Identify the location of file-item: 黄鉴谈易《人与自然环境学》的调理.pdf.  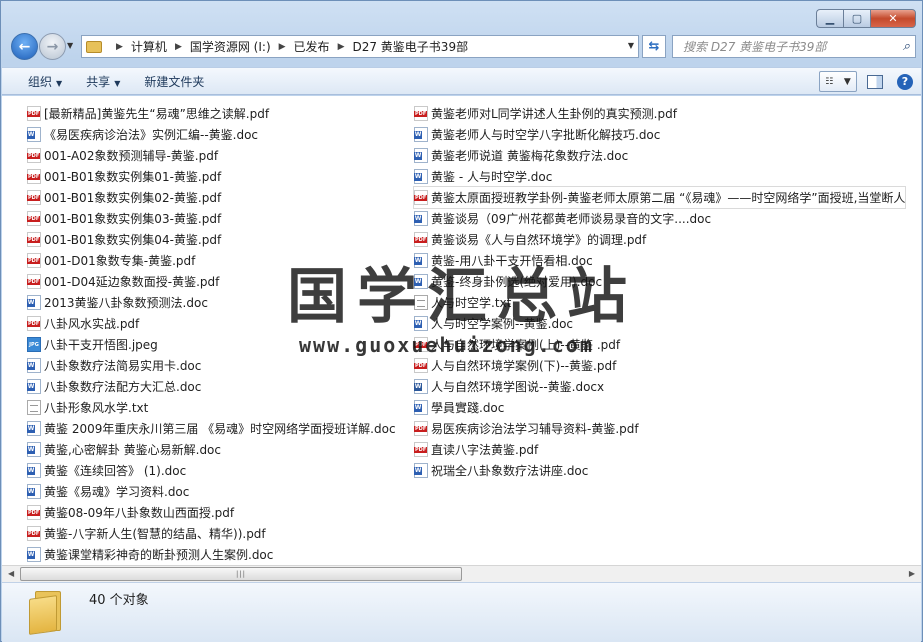
(659, 239).